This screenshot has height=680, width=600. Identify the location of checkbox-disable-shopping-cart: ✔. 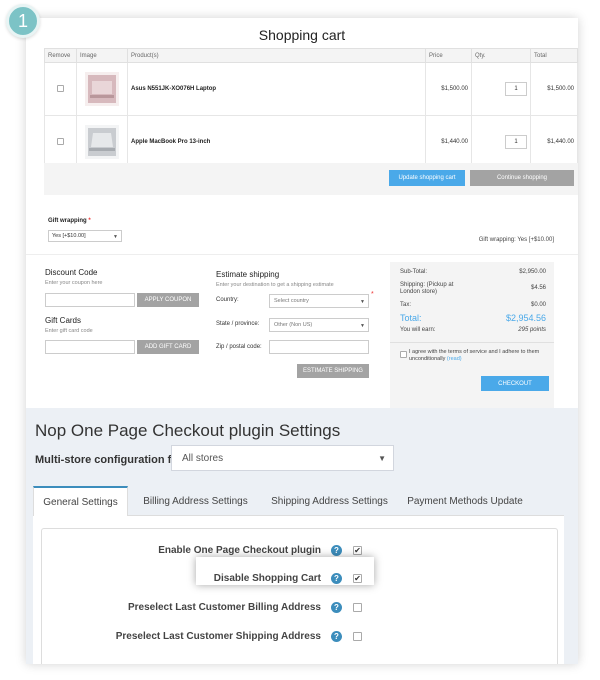
(357, 578).